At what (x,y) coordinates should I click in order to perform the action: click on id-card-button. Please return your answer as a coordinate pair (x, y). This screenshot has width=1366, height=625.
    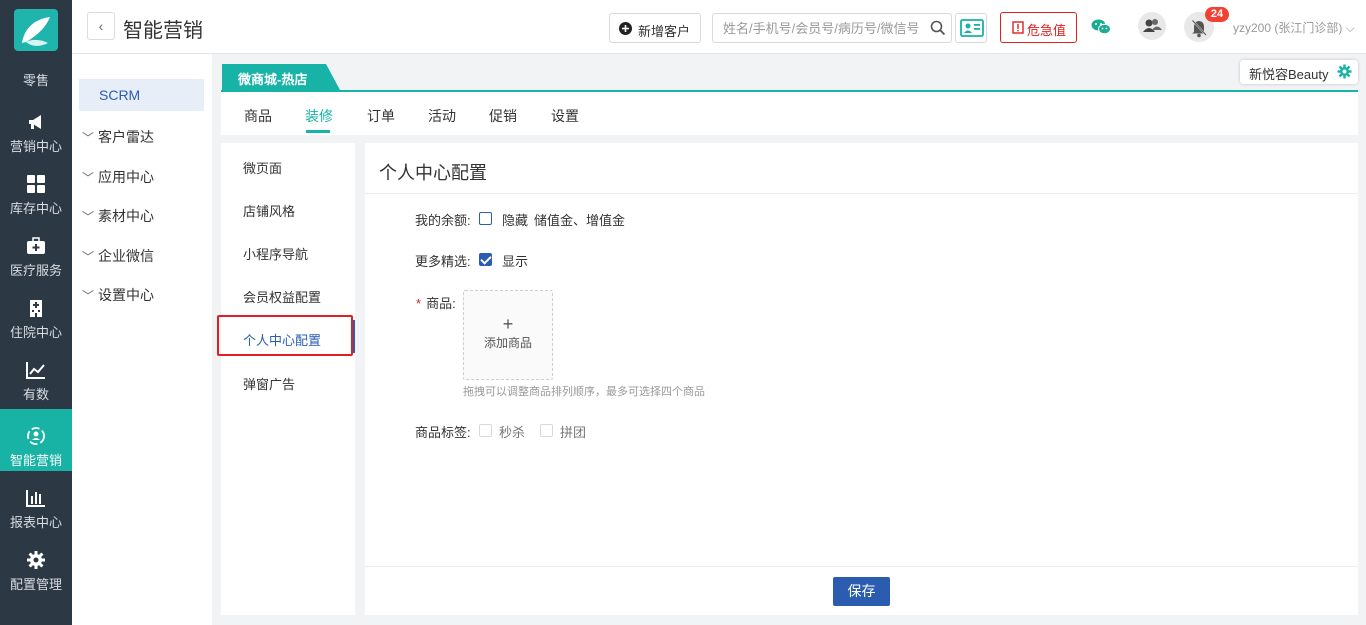
    Looking at the image, I should click on (971, 28).